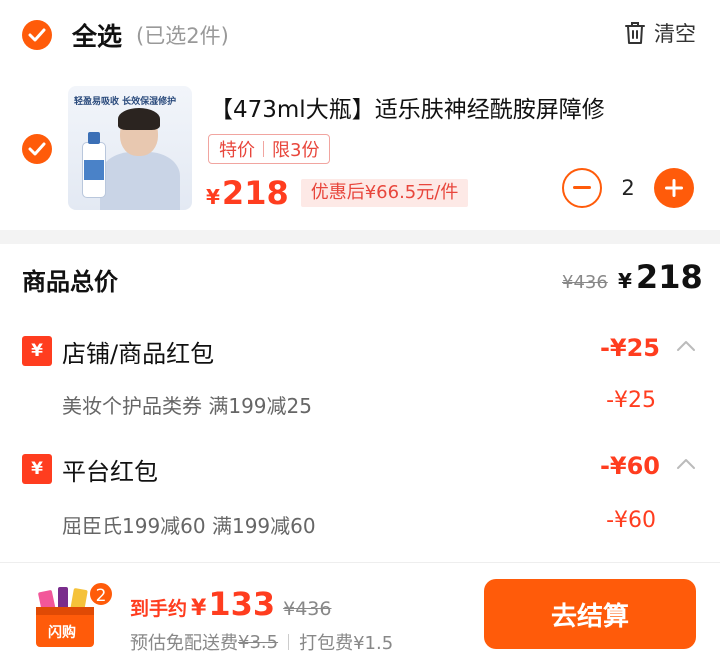 This screenshot has height=662, width=720. Describe the element at coordinates (360, 468) in the screenshot. I see `coupon-platform: ¥ 平台红包 -¥60` at that location.